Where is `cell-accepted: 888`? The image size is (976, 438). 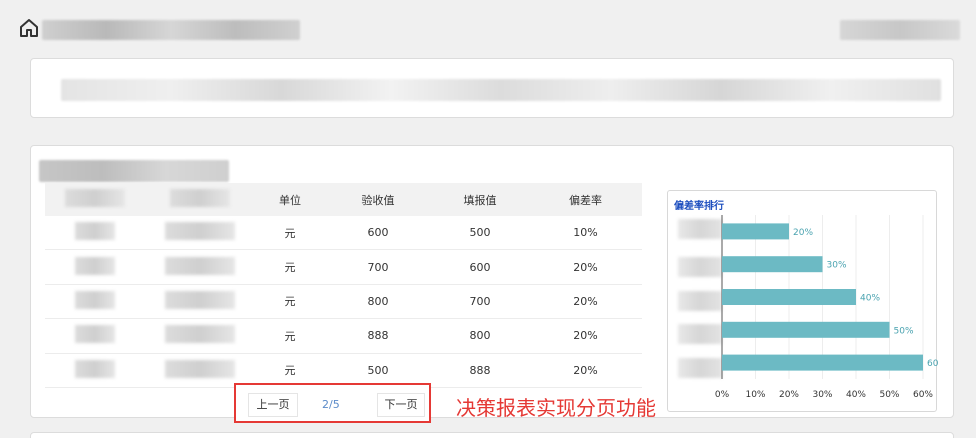
cell-accepted: 888 is located at coordinates (378, 336).